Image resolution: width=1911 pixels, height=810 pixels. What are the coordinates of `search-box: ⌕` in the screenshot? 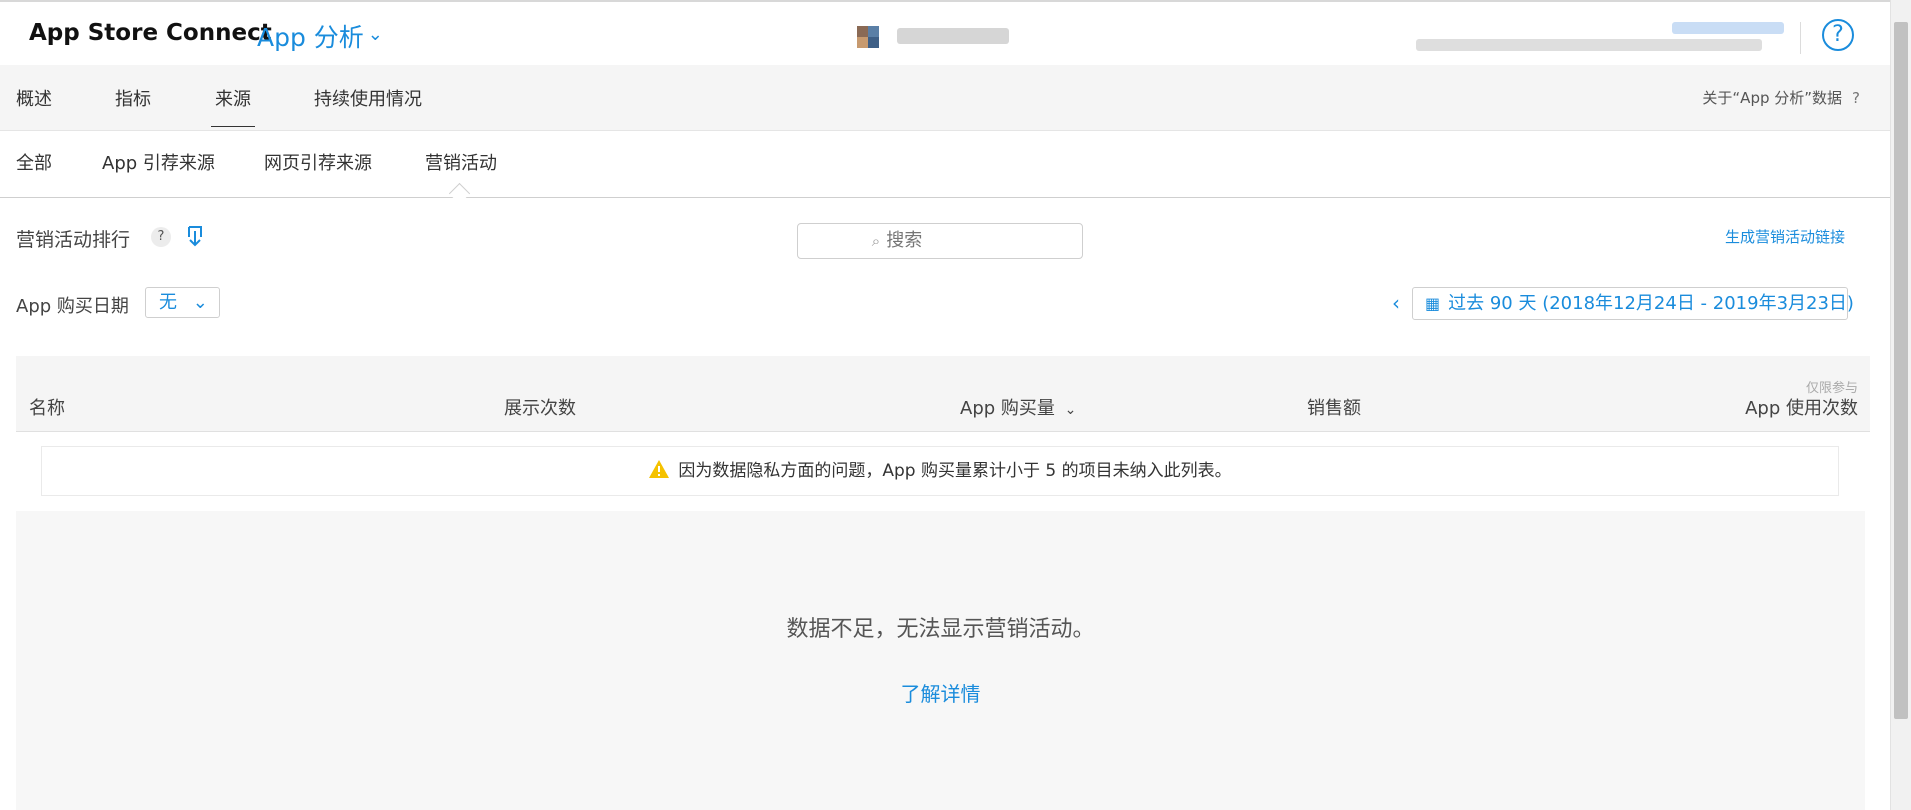 It's located at (940, 241).